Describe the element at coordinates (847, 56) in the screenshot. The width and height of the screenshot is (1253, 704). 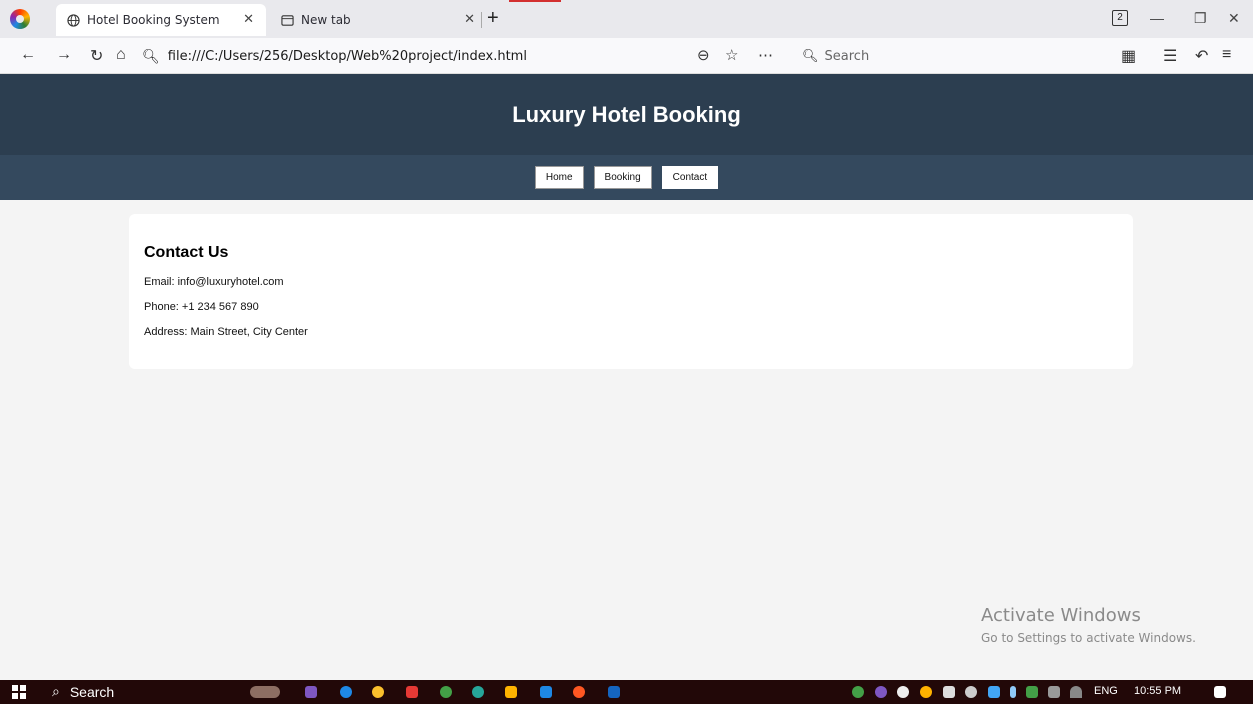
I see `search-placeholder: Search` at that location.